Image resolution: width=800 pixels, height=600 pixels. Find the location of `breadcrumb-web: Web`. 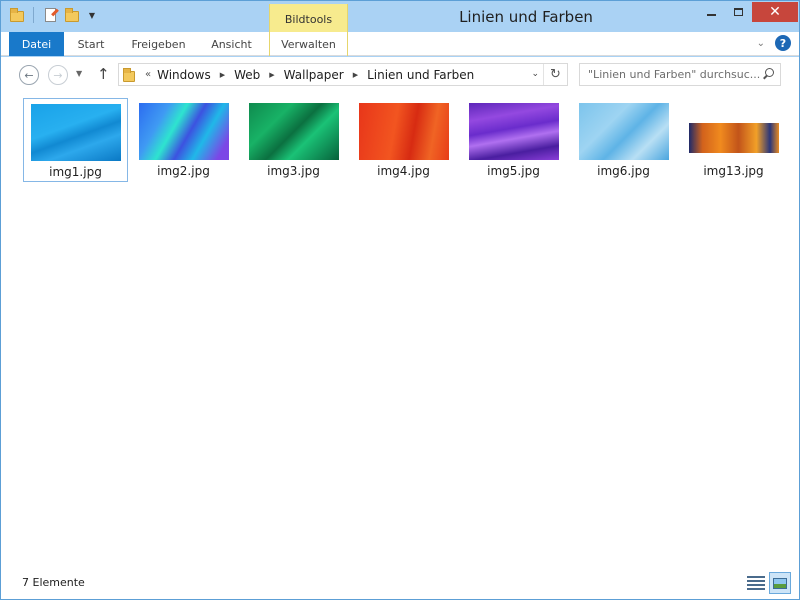

breadcrumb-web: Web is located at coordinates (247, 75).